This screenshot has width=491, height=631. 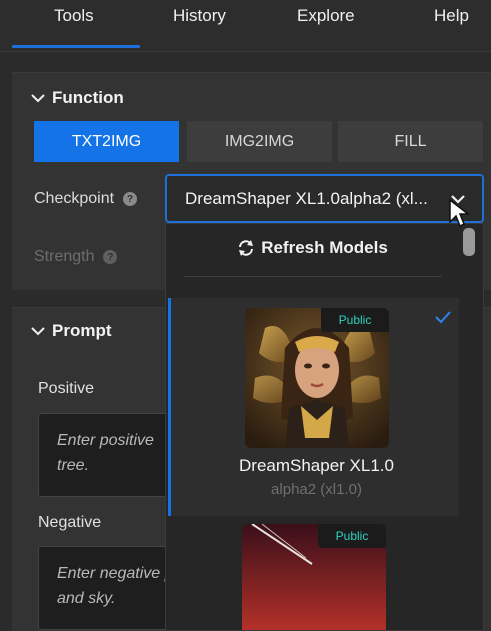 What do you see at coordinates (245, 26) in the screenshot?
I see `top-tab-bar: Tools History Explore Help` at bounding box center [245, 26].